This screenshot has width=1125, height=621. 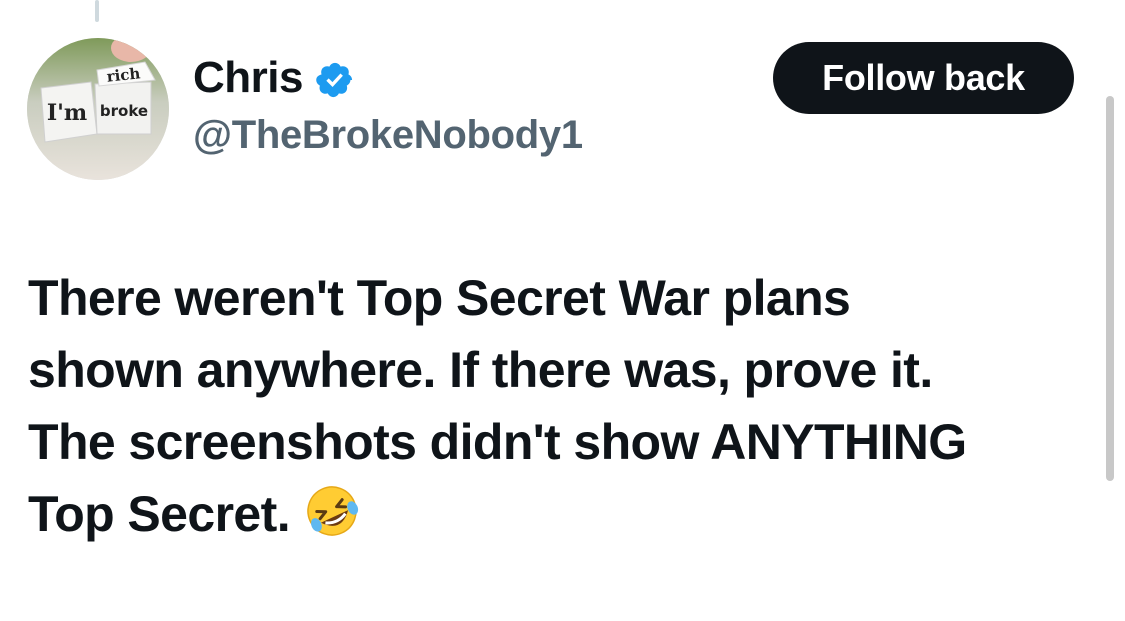 I want to click on post-text-last-line: Top Secret., so click(x=563, y=514).